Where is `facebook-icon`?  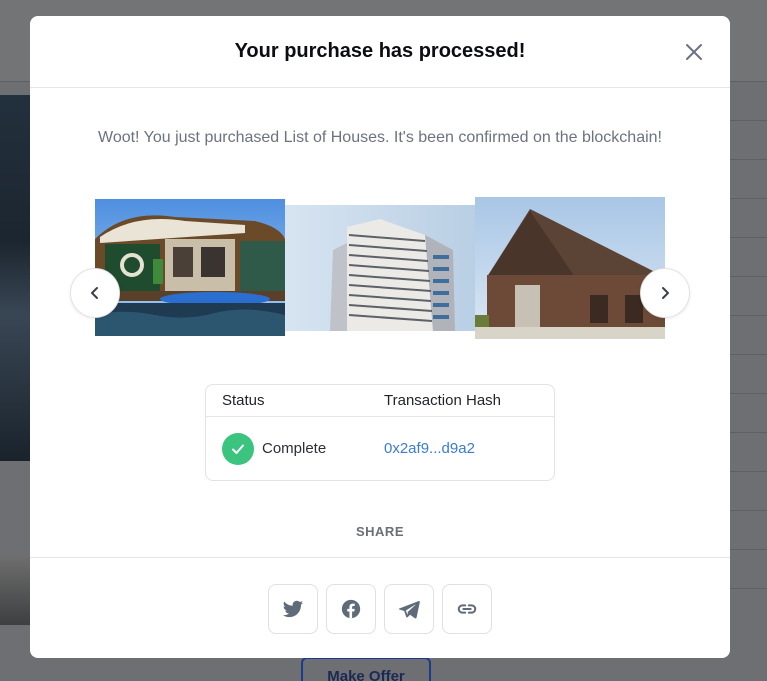 facebook-icon is located at coordinates (351, 609).